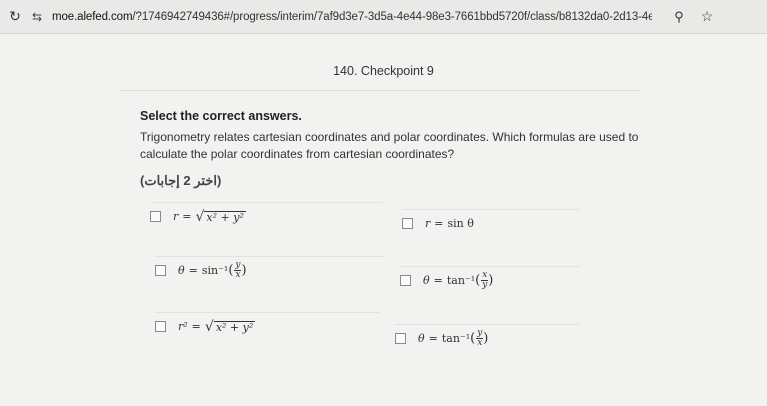 The image size is (767, 406). I want to click on fraction: xy, so click(485, 280).